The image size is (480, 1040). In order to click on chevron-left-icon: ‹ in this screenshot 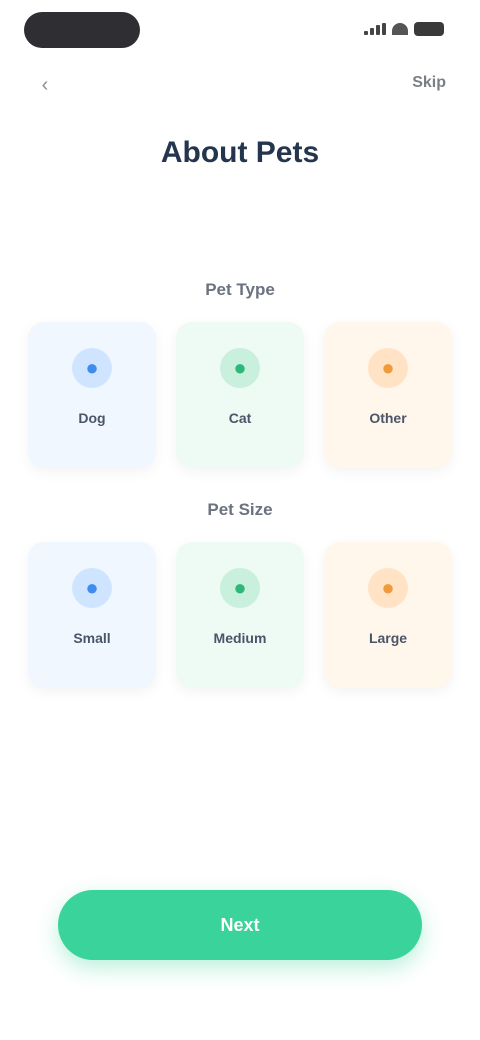, I will do `click(45, 84)`.